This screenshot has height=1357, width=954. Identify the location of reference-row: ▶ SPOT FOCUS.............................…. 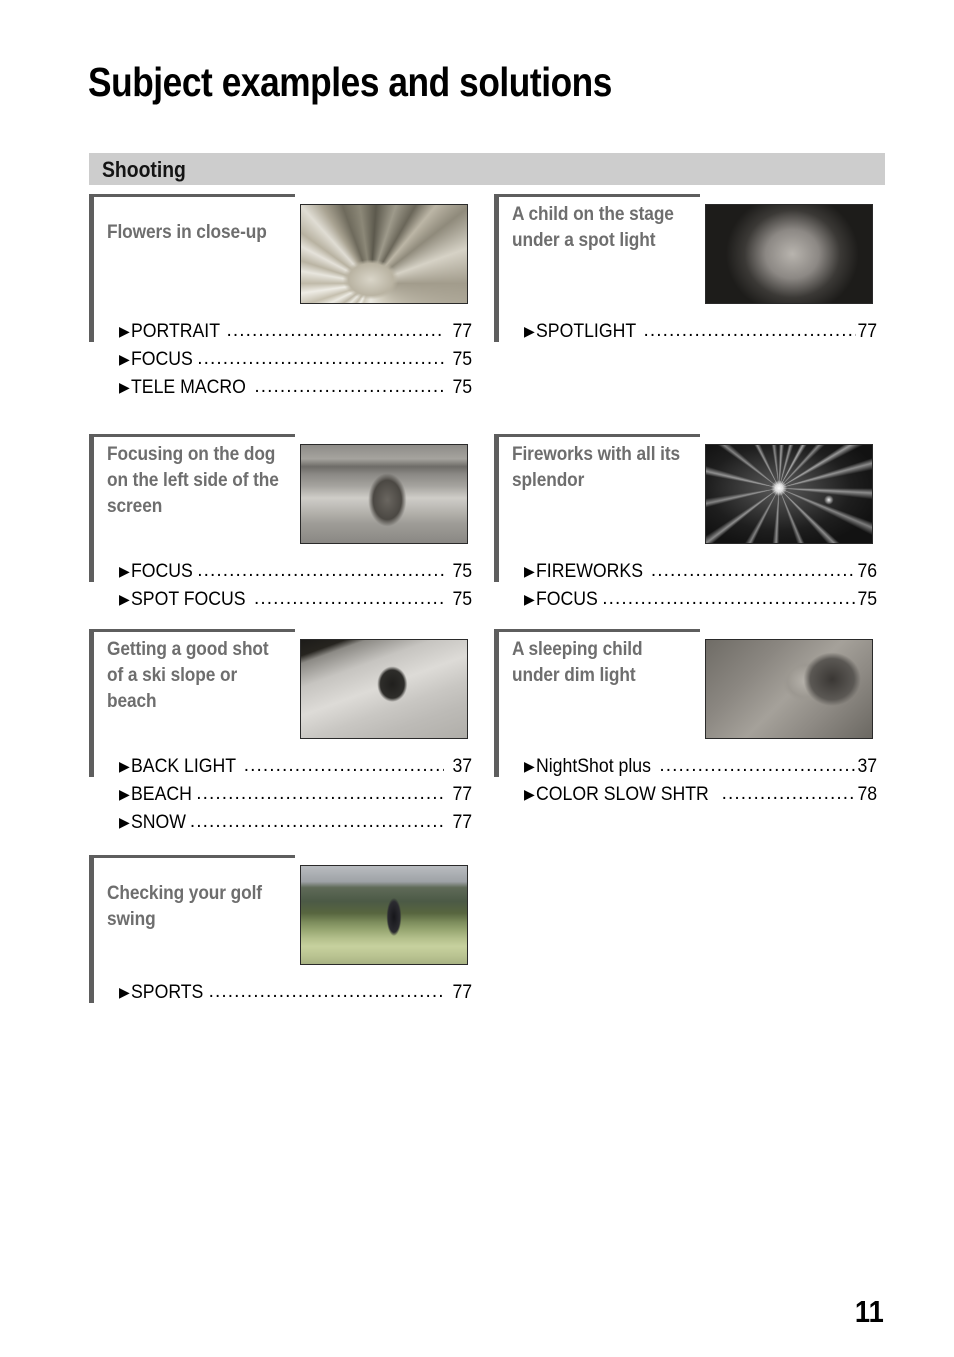
(295, 600).